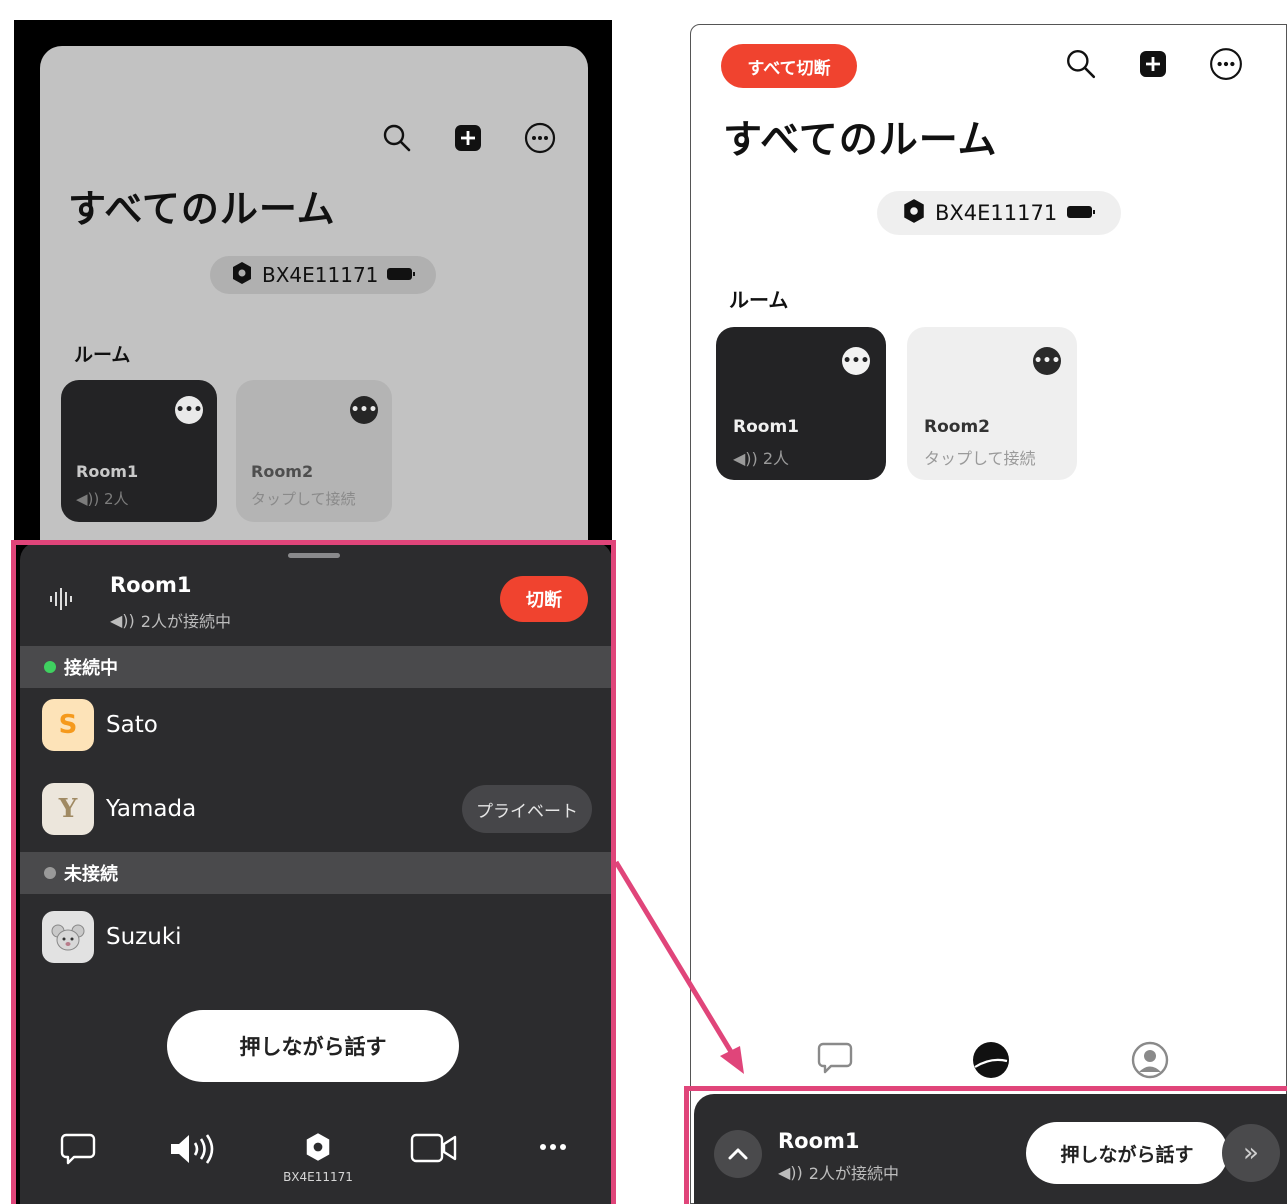 The height and width of the screenshot is (1204, 1287). I want to click on device-label: BX4E11171, so click(318, 1177).